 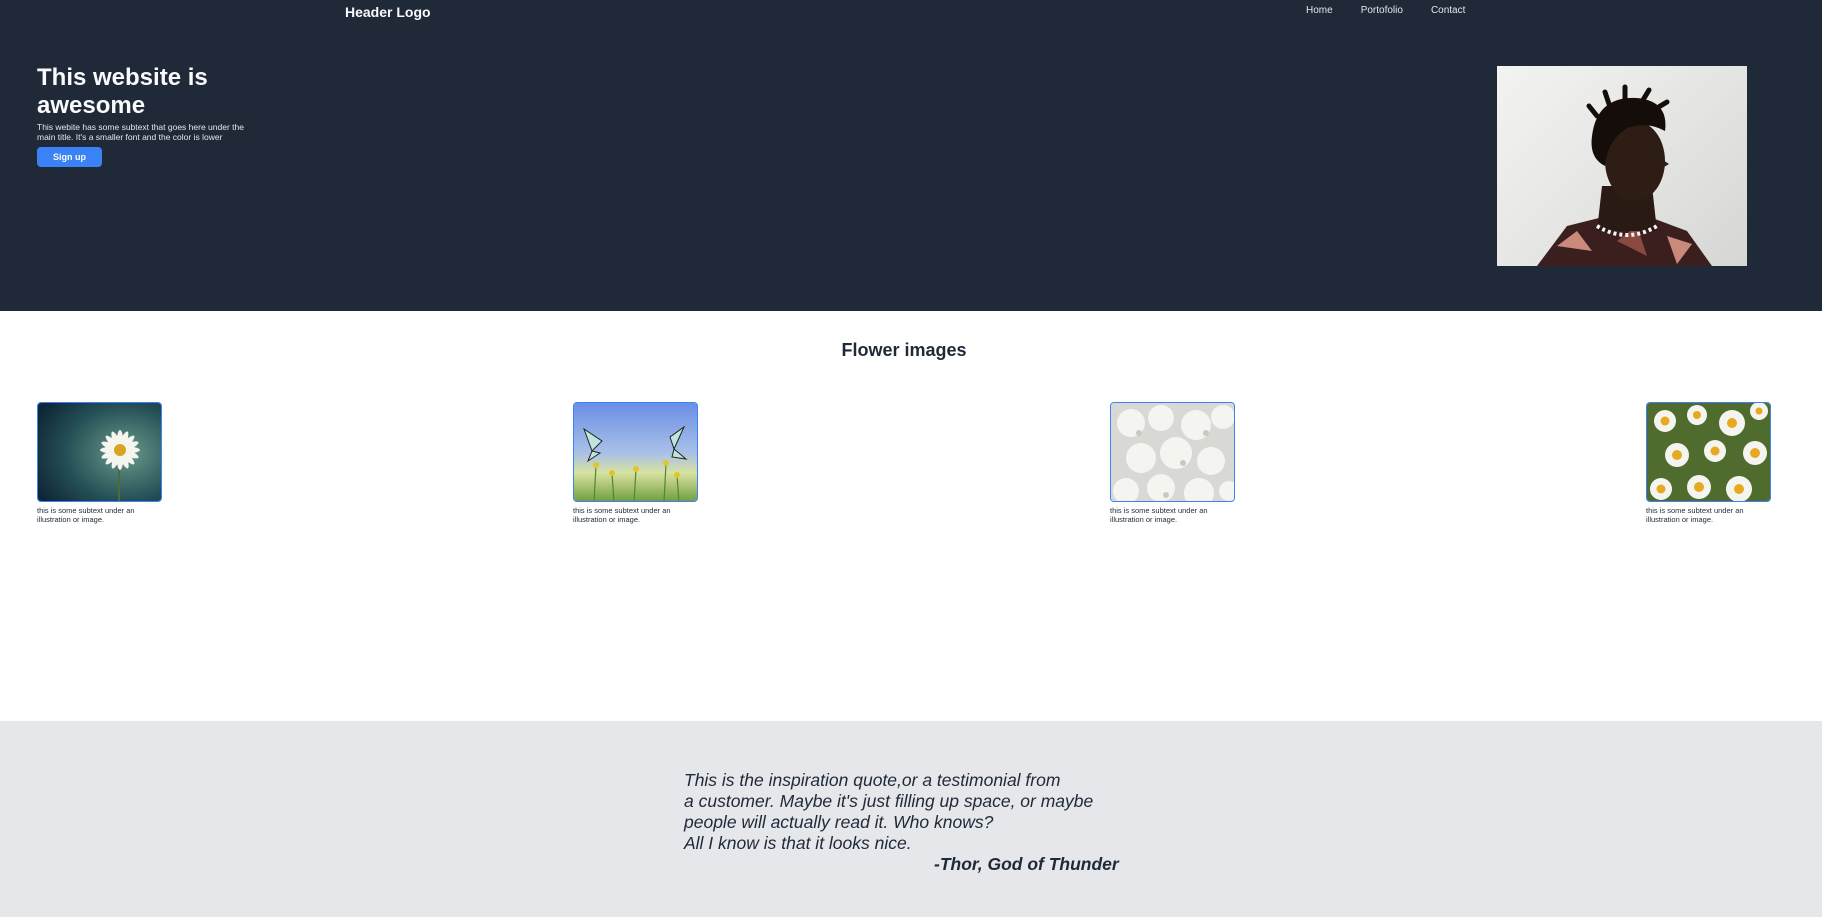 What do you see at coordinates (1708, 452) in the screenshot?
I see `flower-image-chamomile` at bounding box center [1708, 452].